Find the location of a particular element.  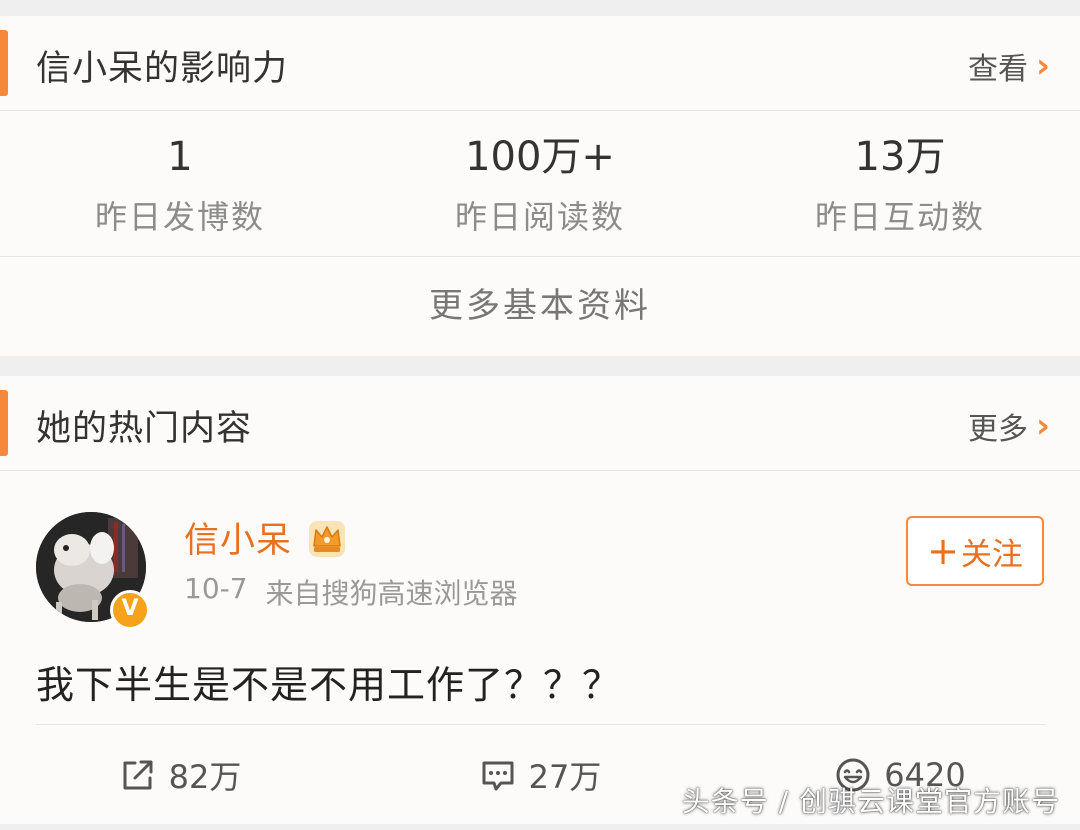

influence-header: 信小呆的影响力 查看 › is located at coordinates (540, 63).